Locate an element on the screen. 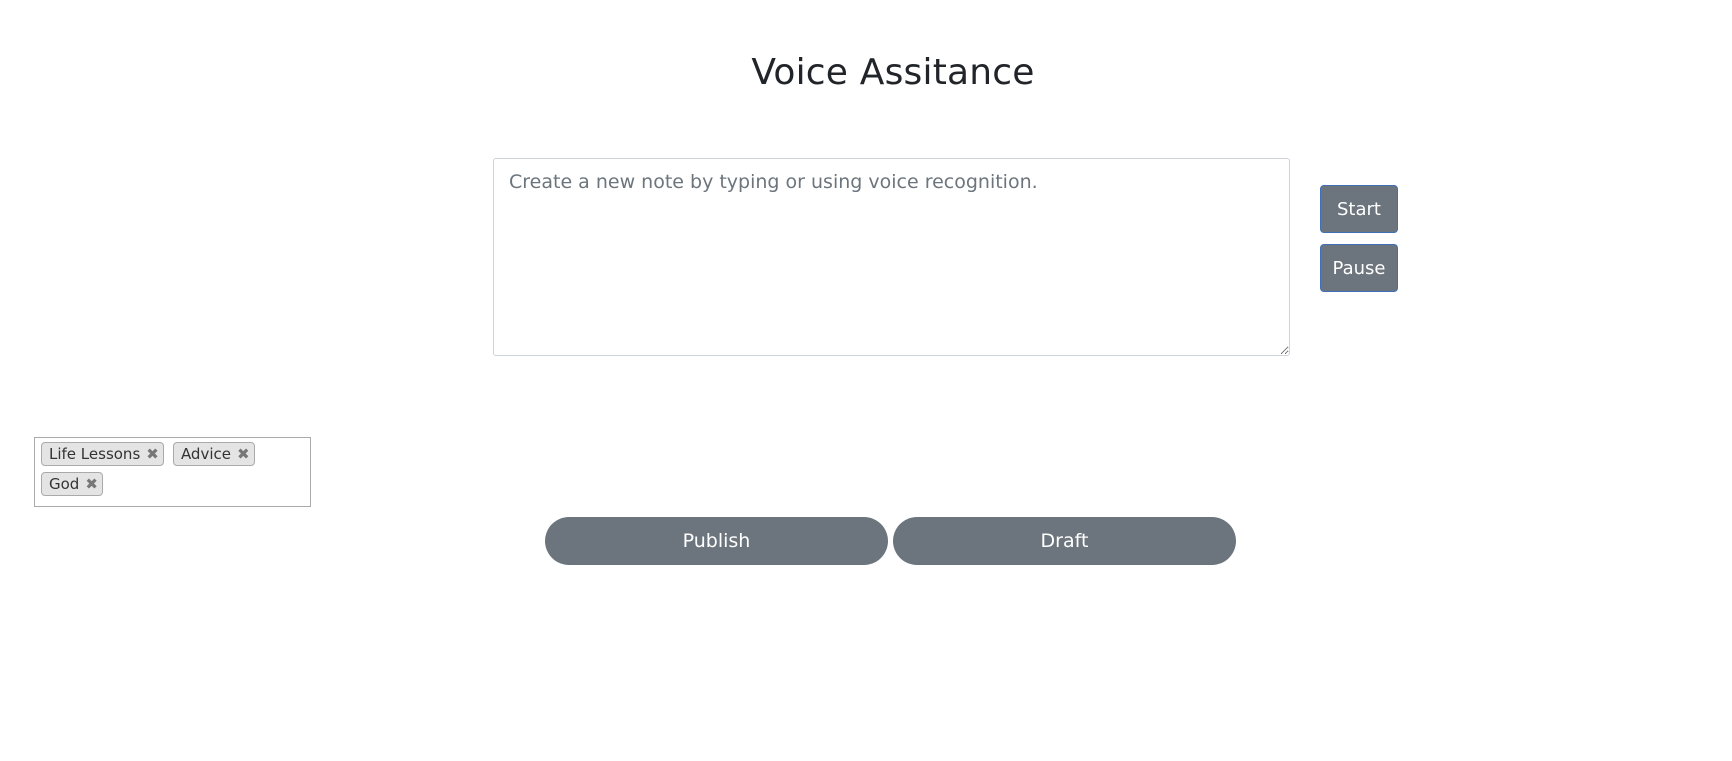  draft-button: Draft is located at coordinates (1064, 541).